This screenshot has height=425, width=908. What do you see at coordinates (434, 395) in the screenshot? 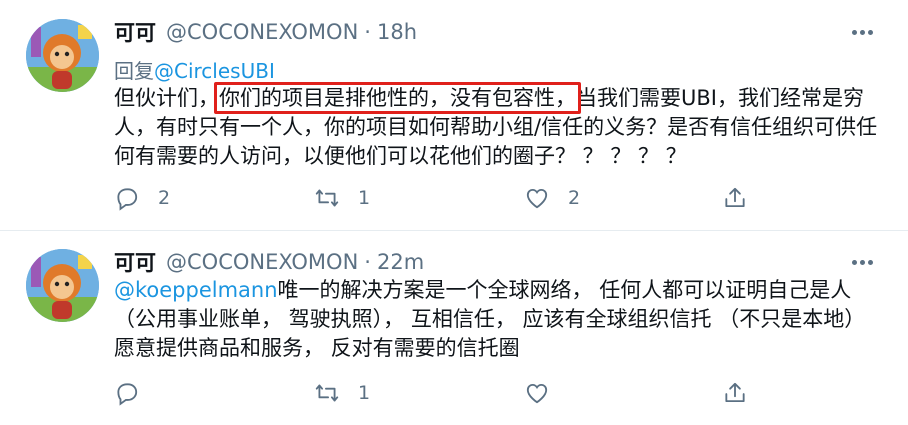
I see `action-bar: 1` at bounding box center [434, 395].